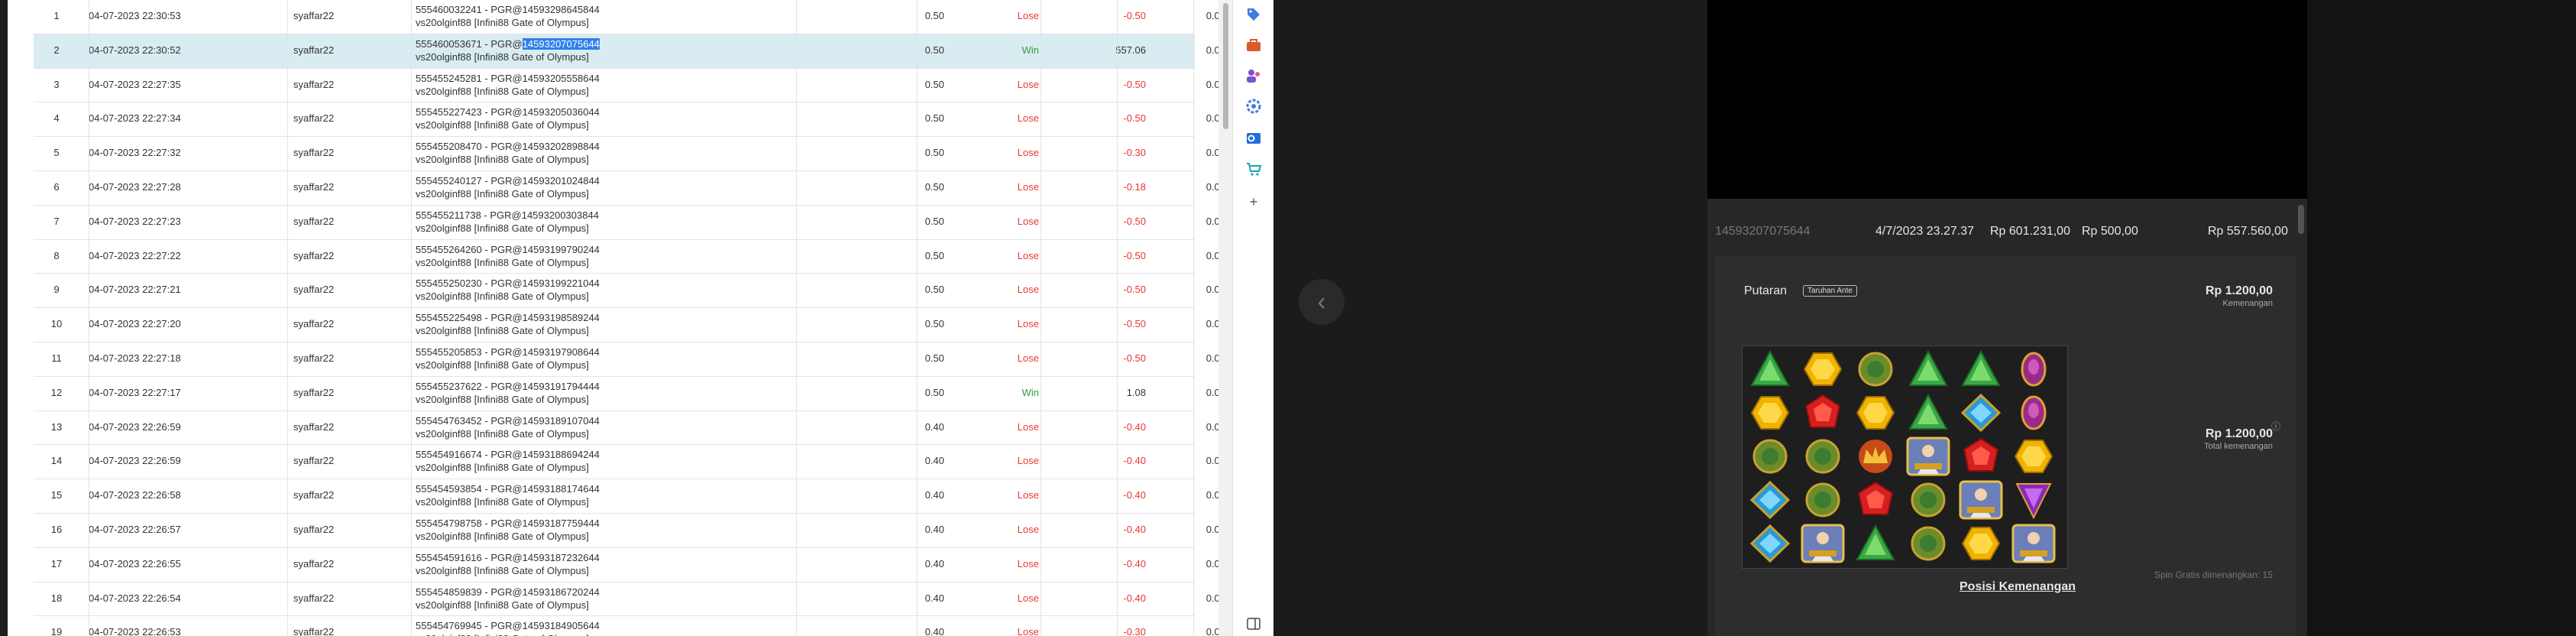  I want to click on transaction-id: 555455240127 - PGR@14593201024844, so click(508, 180).